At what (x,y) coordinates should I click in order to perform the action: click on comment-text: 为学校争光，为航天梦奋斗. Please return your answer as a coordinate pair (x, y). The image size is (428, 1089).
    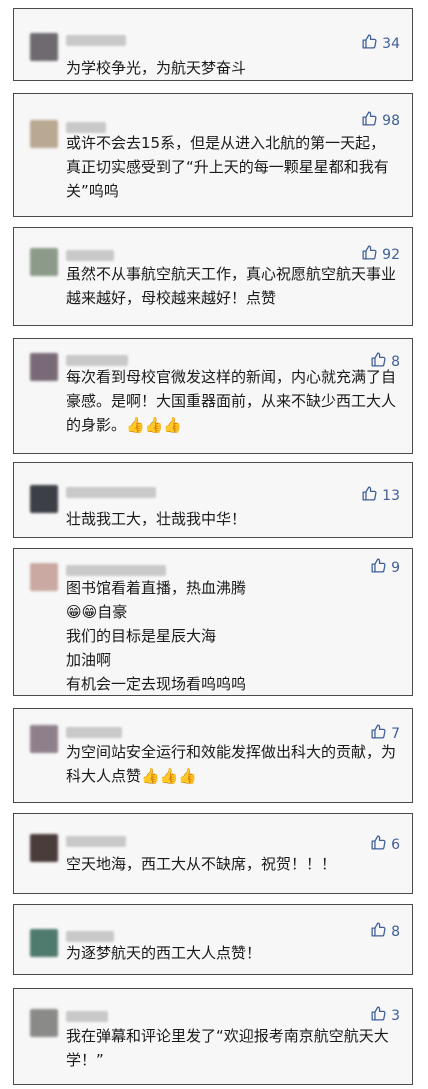
    Looking at the image, I should click on (156, 68).